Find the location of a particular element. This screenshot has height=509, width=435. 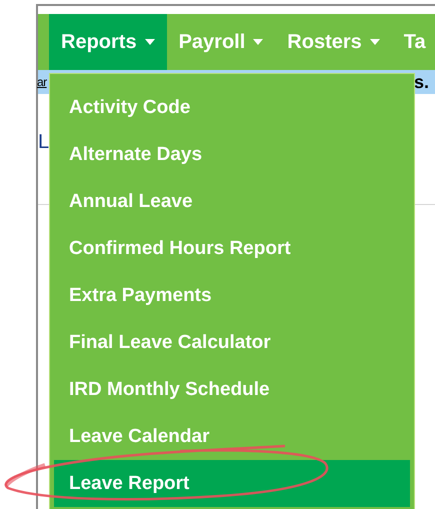

menu-item: Leave Report is located at coordinates (232, 483).